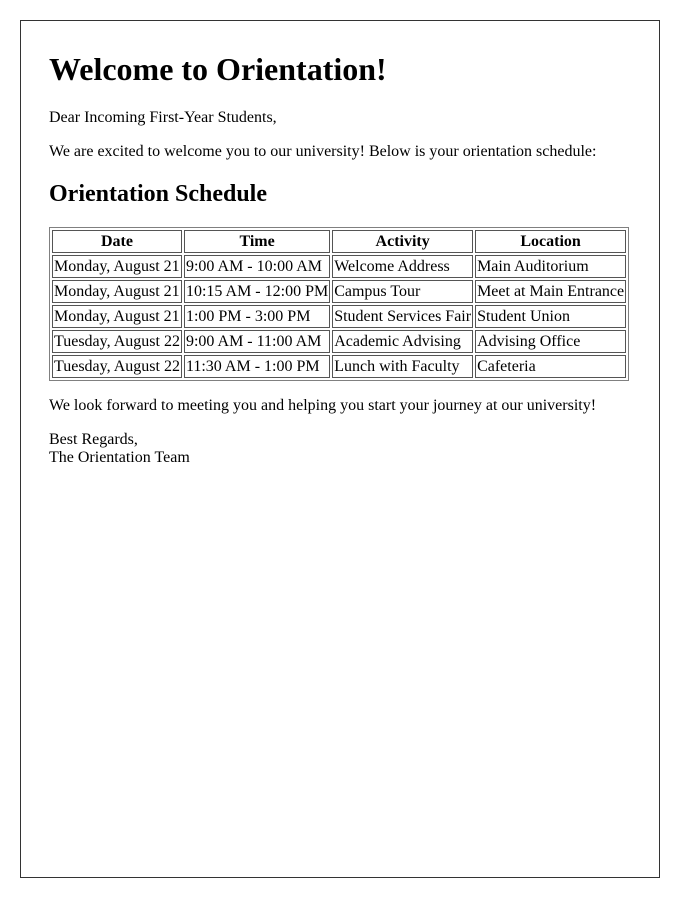 Image resolution: width=700 pixels, height=900 pixels. Describe the element at coordinates (551, 316) in the screenshot. I see `cell-location: Student Union` at that location.